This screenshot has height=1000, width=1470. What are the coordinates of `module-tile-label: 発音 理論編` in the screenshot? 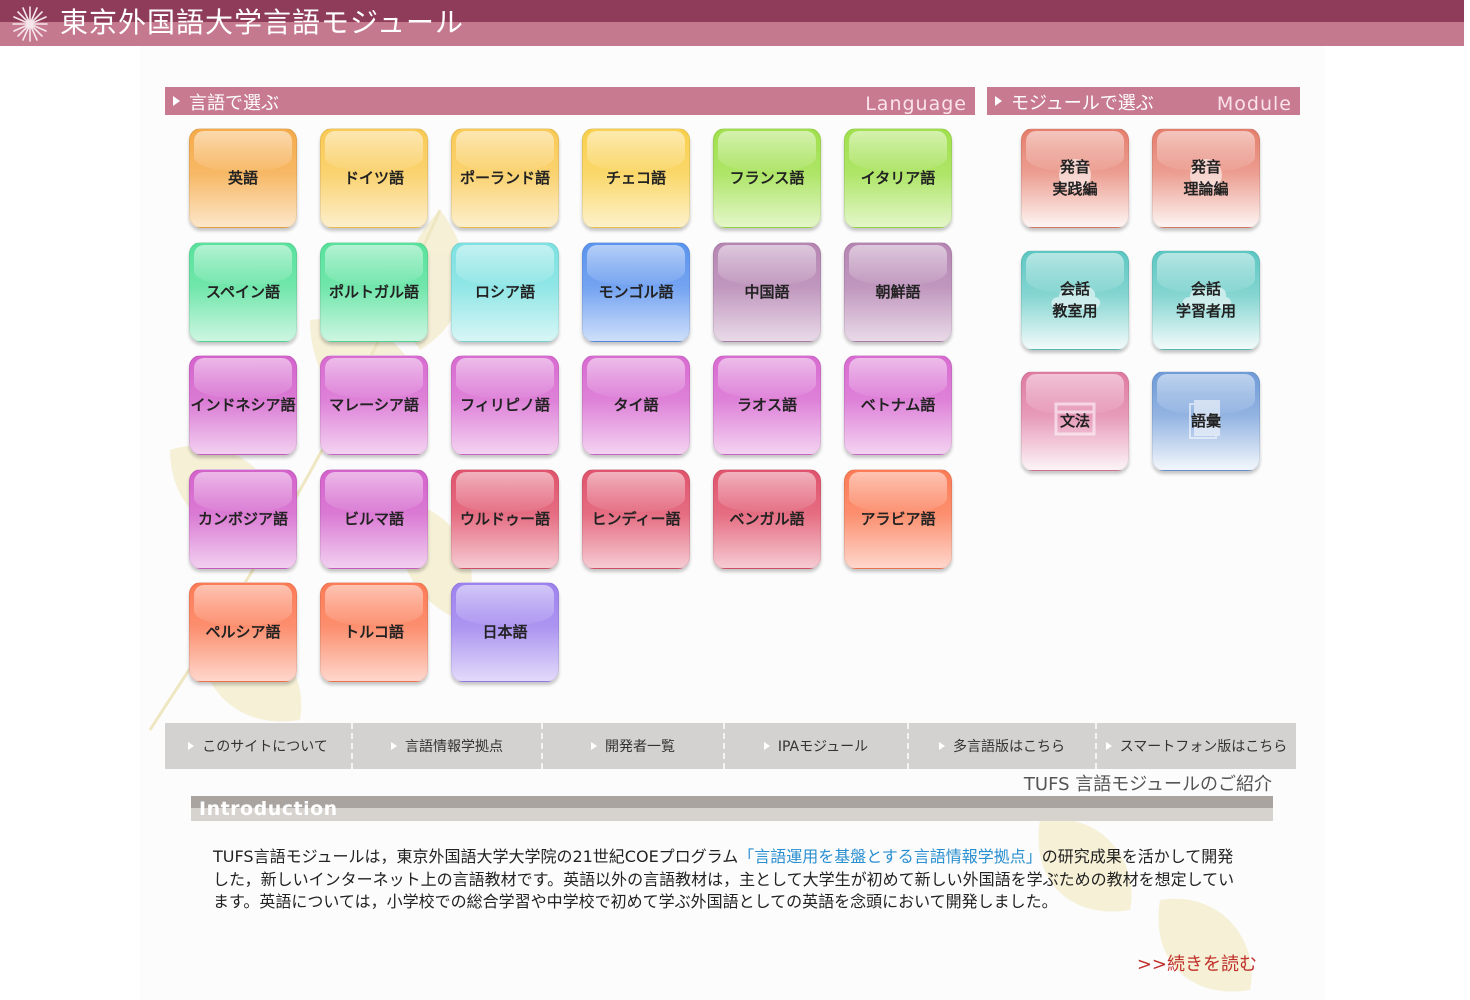 It's located at (1205, 178).